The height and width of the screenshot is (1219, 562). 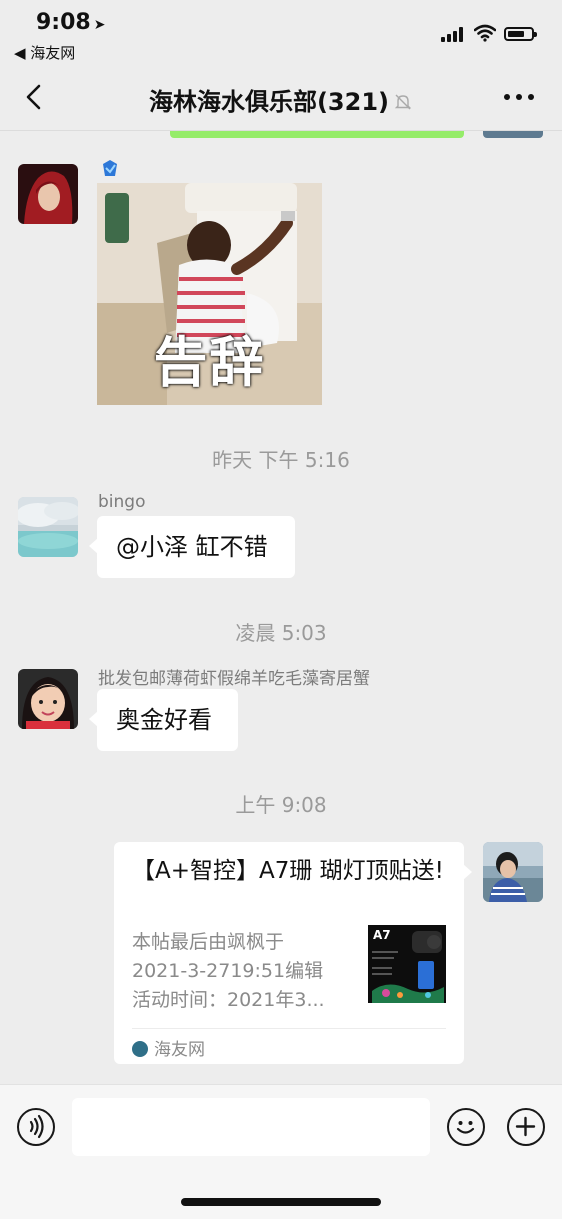 I want to click on plus-icon, so click(x=526, y=1127).